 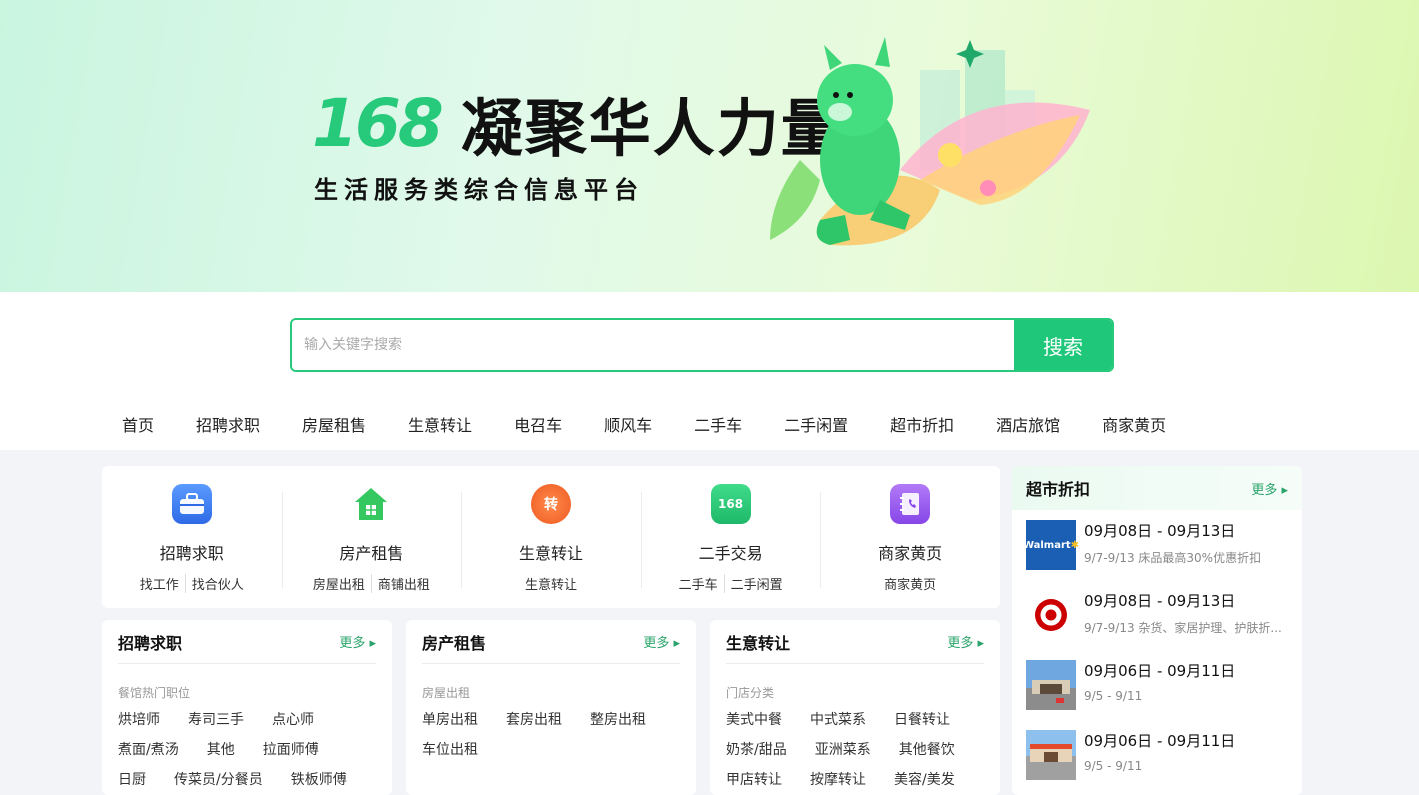 What do you see at coordinates (754, 780) in the screenshot?
I see `list-item: 甲店转让` at bounding box center [754, 780].